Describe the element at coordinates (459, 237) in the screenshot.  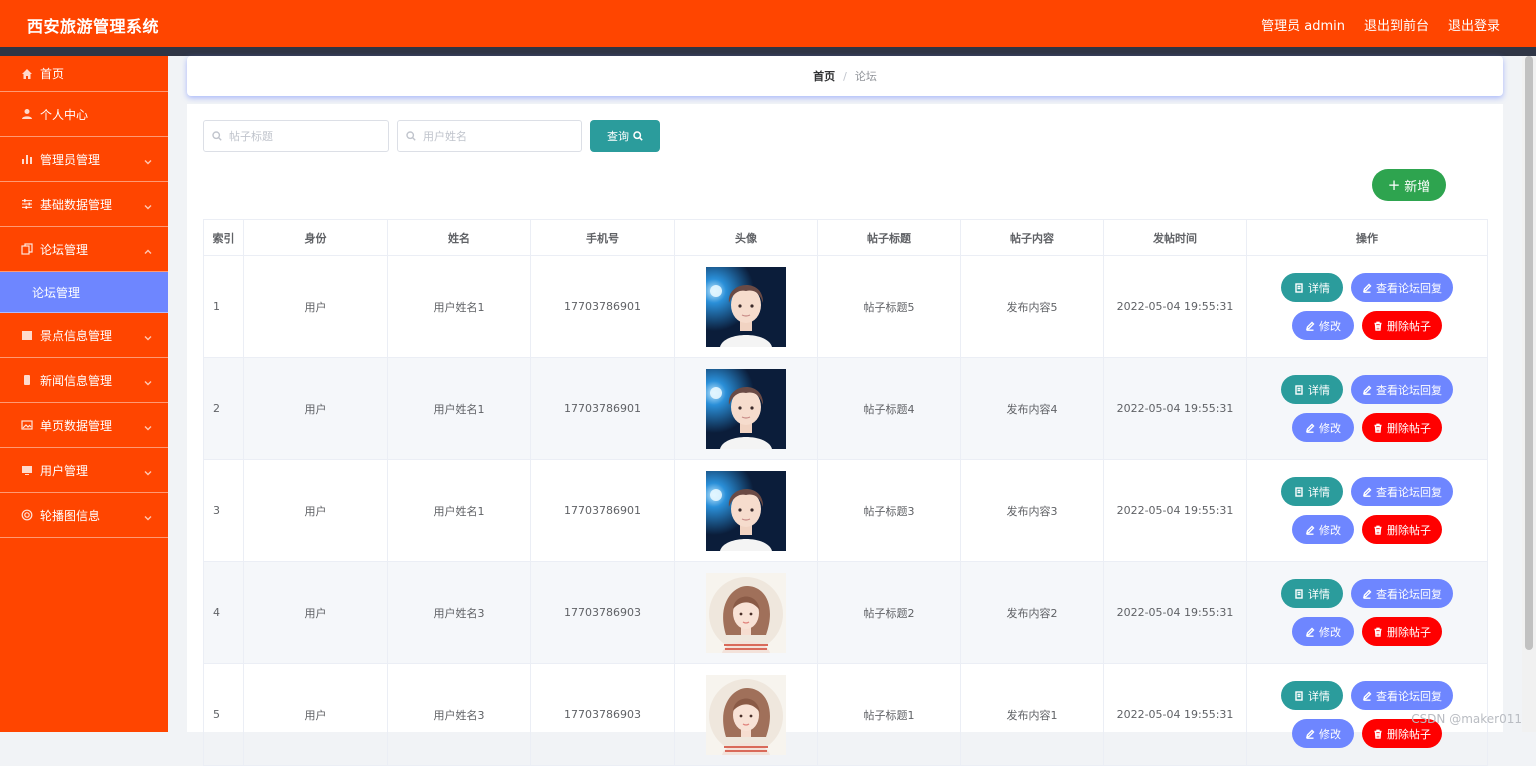
I see `column-header: 姓名` at that location.